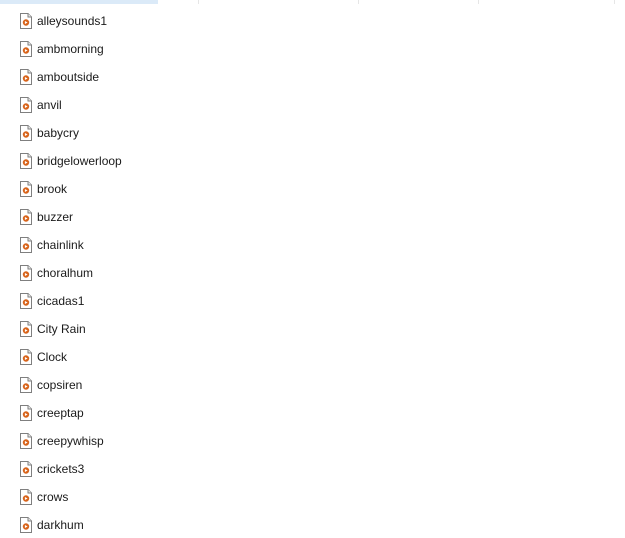 The width and height of the screenshot is (625, 538). Describe the element at coordinates (104, 189) in the screenshot. I see `file-item: brook` at that location.